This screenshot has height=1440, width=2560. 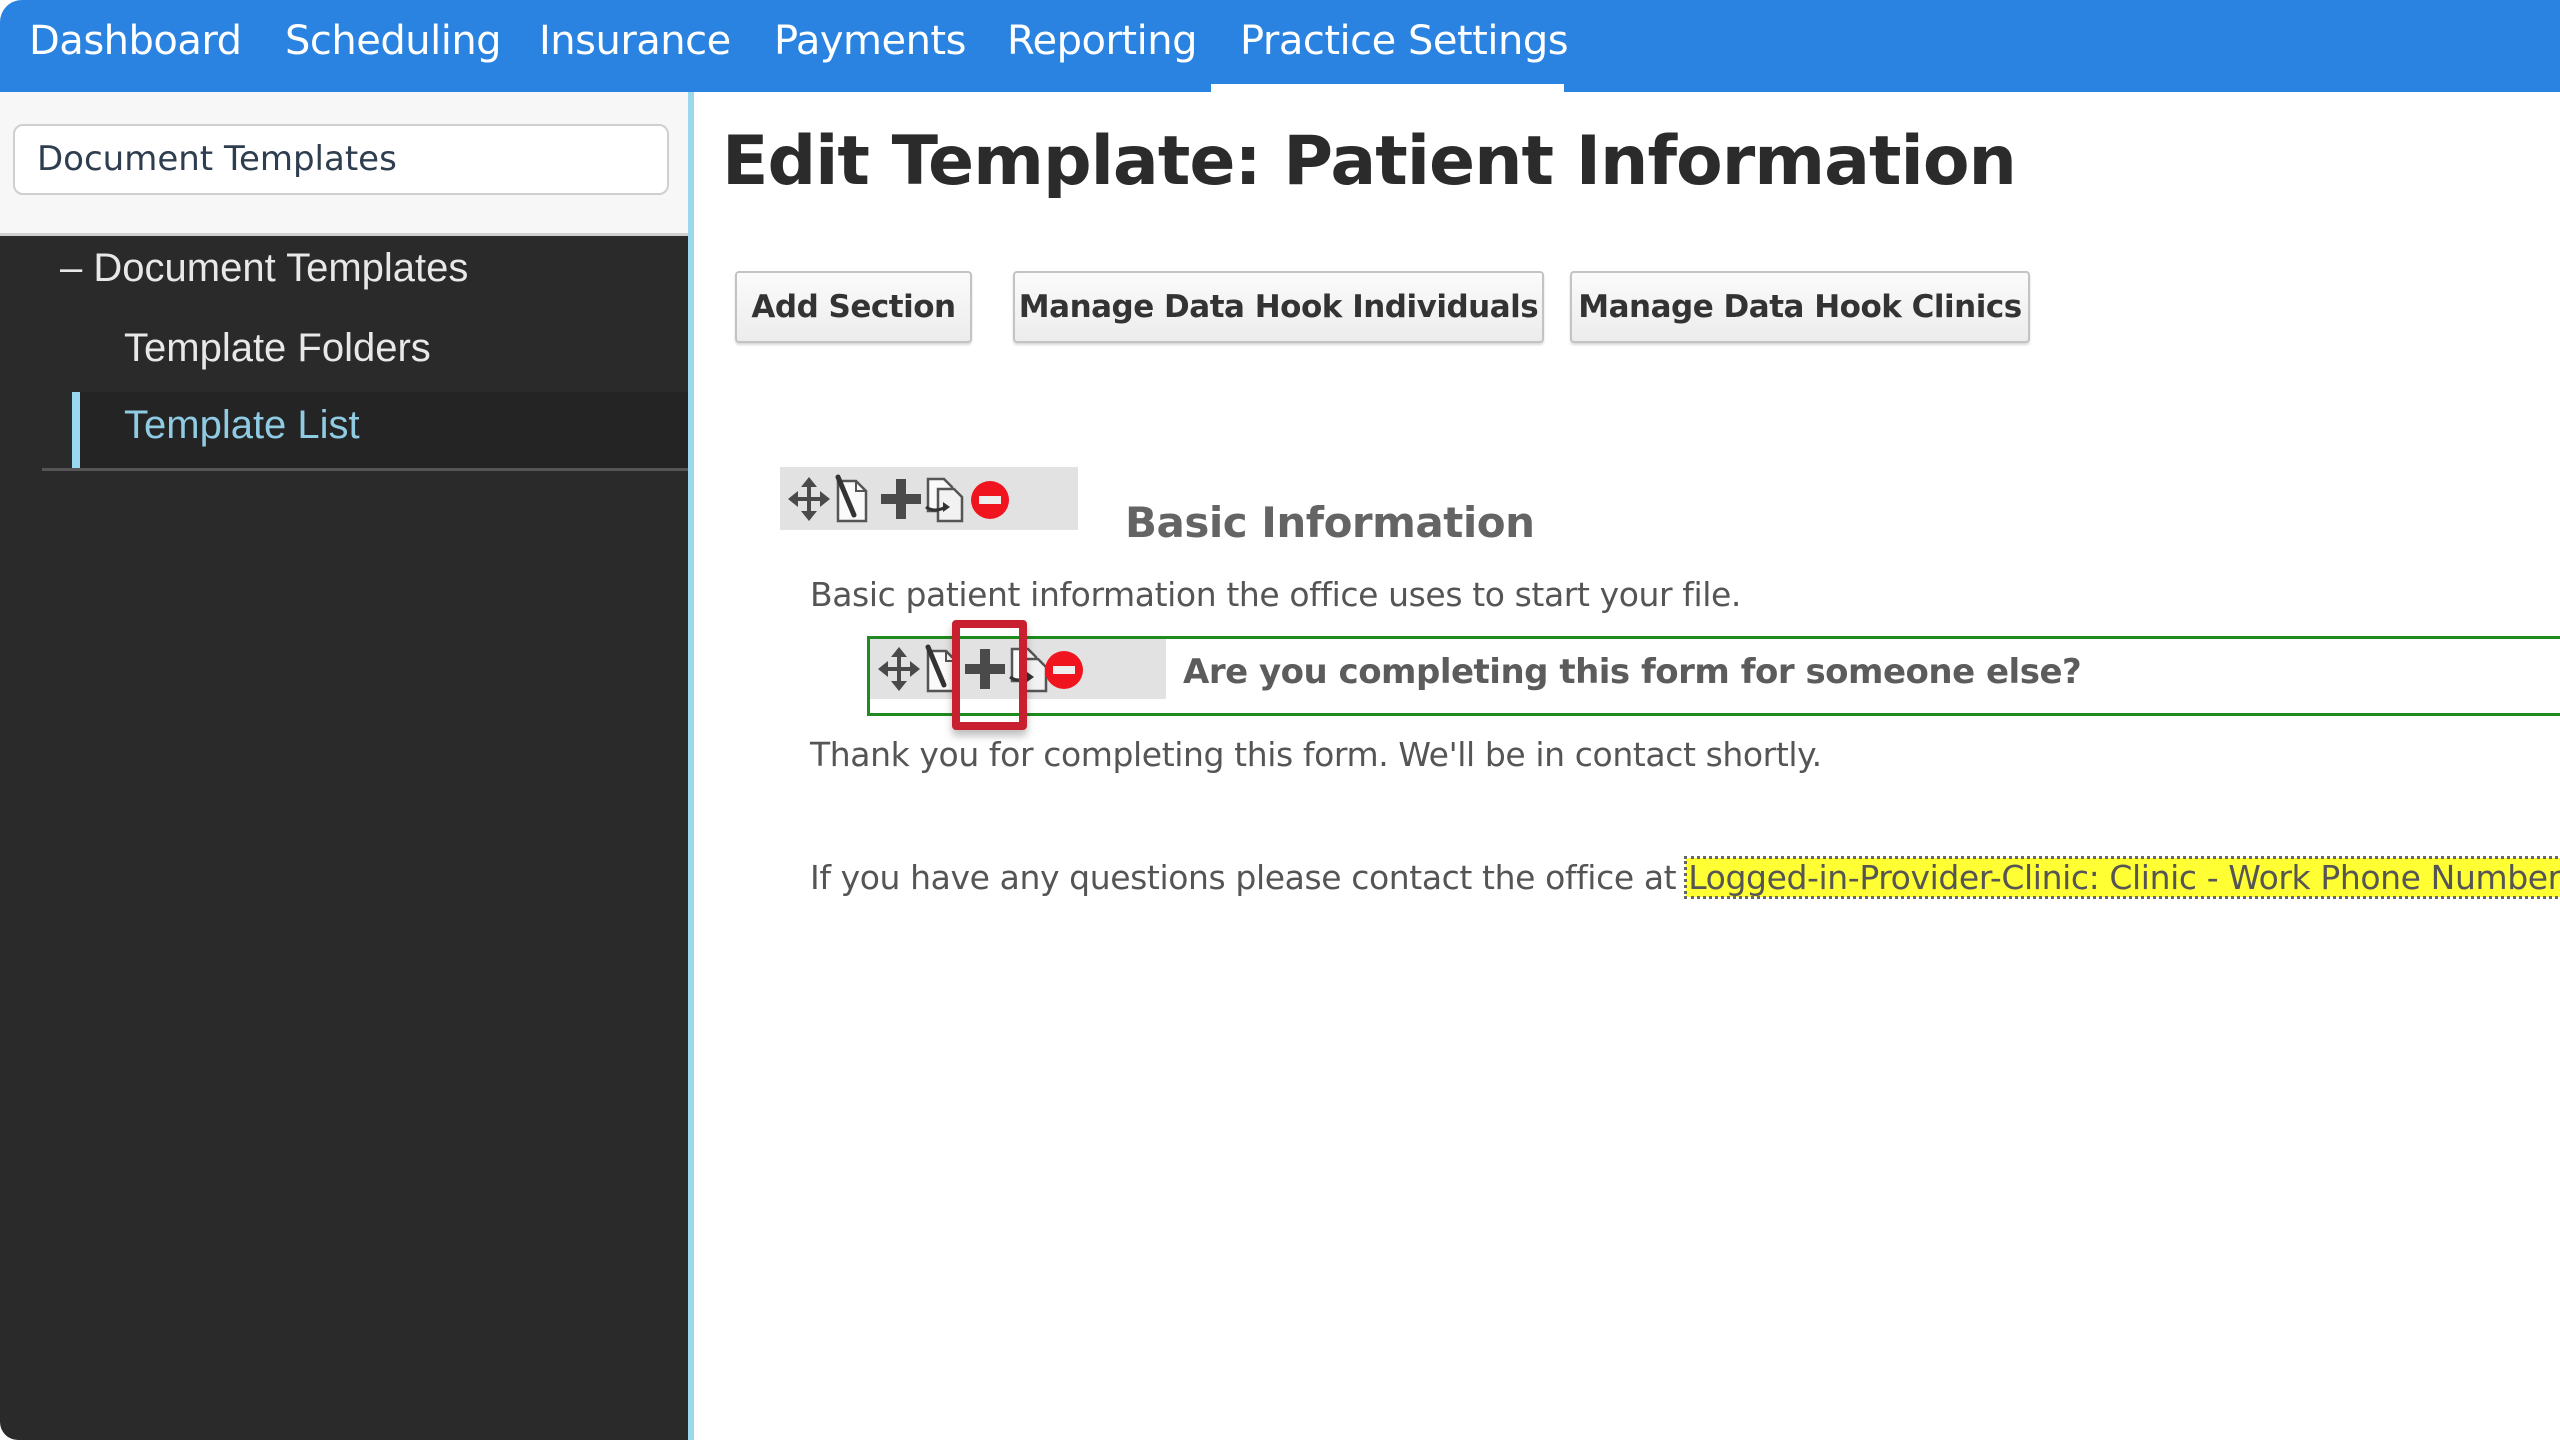 What do you see at coordinates (1102, 41) in the screenshot?
I see `nav-reporting: Reporting` at bounding box center [1102, 41].